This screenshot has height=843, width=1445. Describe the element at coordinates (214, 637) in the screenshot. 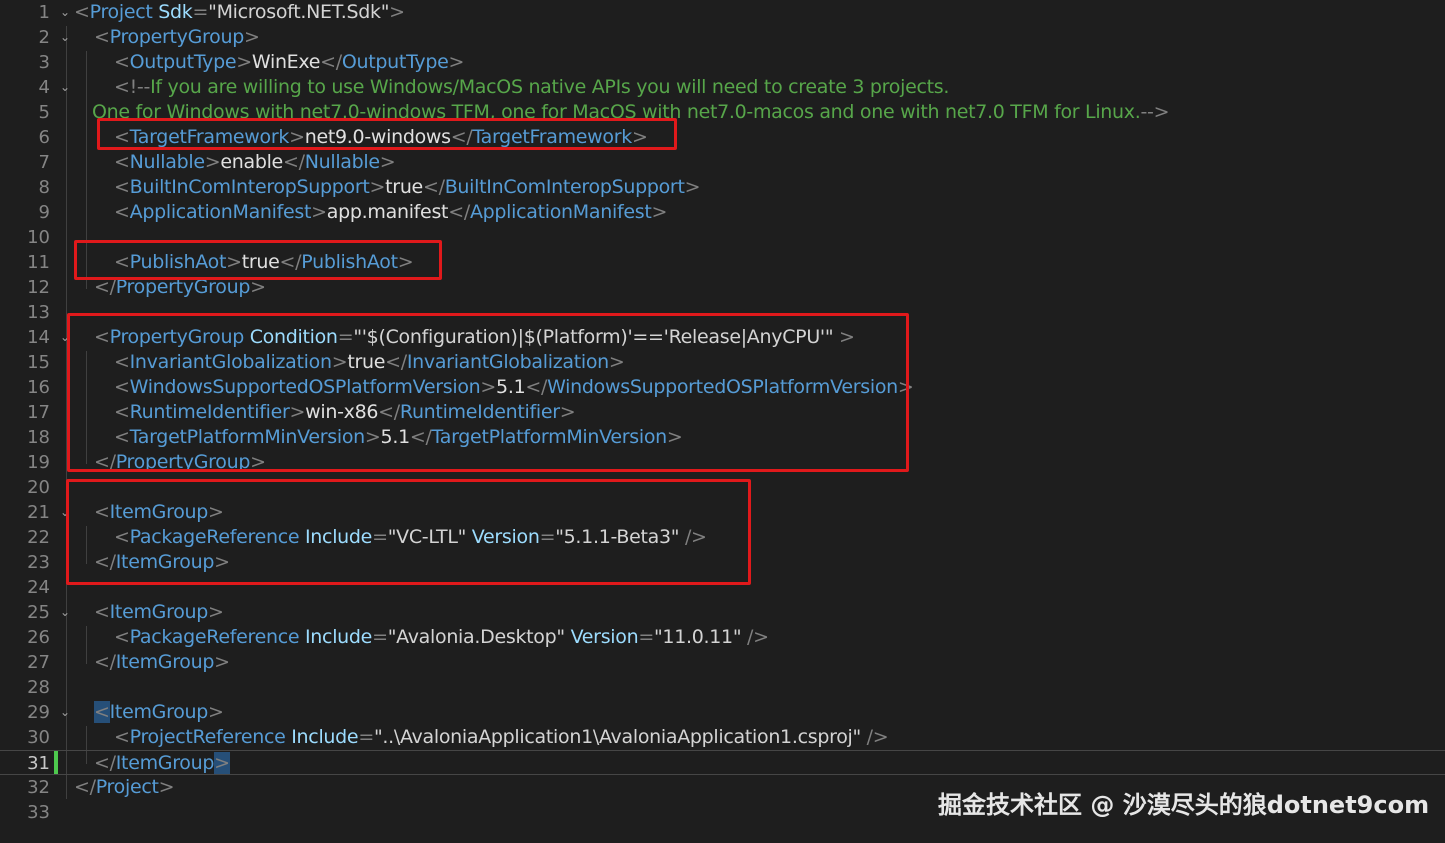

I see `token-tag: PackageReference` at that location.